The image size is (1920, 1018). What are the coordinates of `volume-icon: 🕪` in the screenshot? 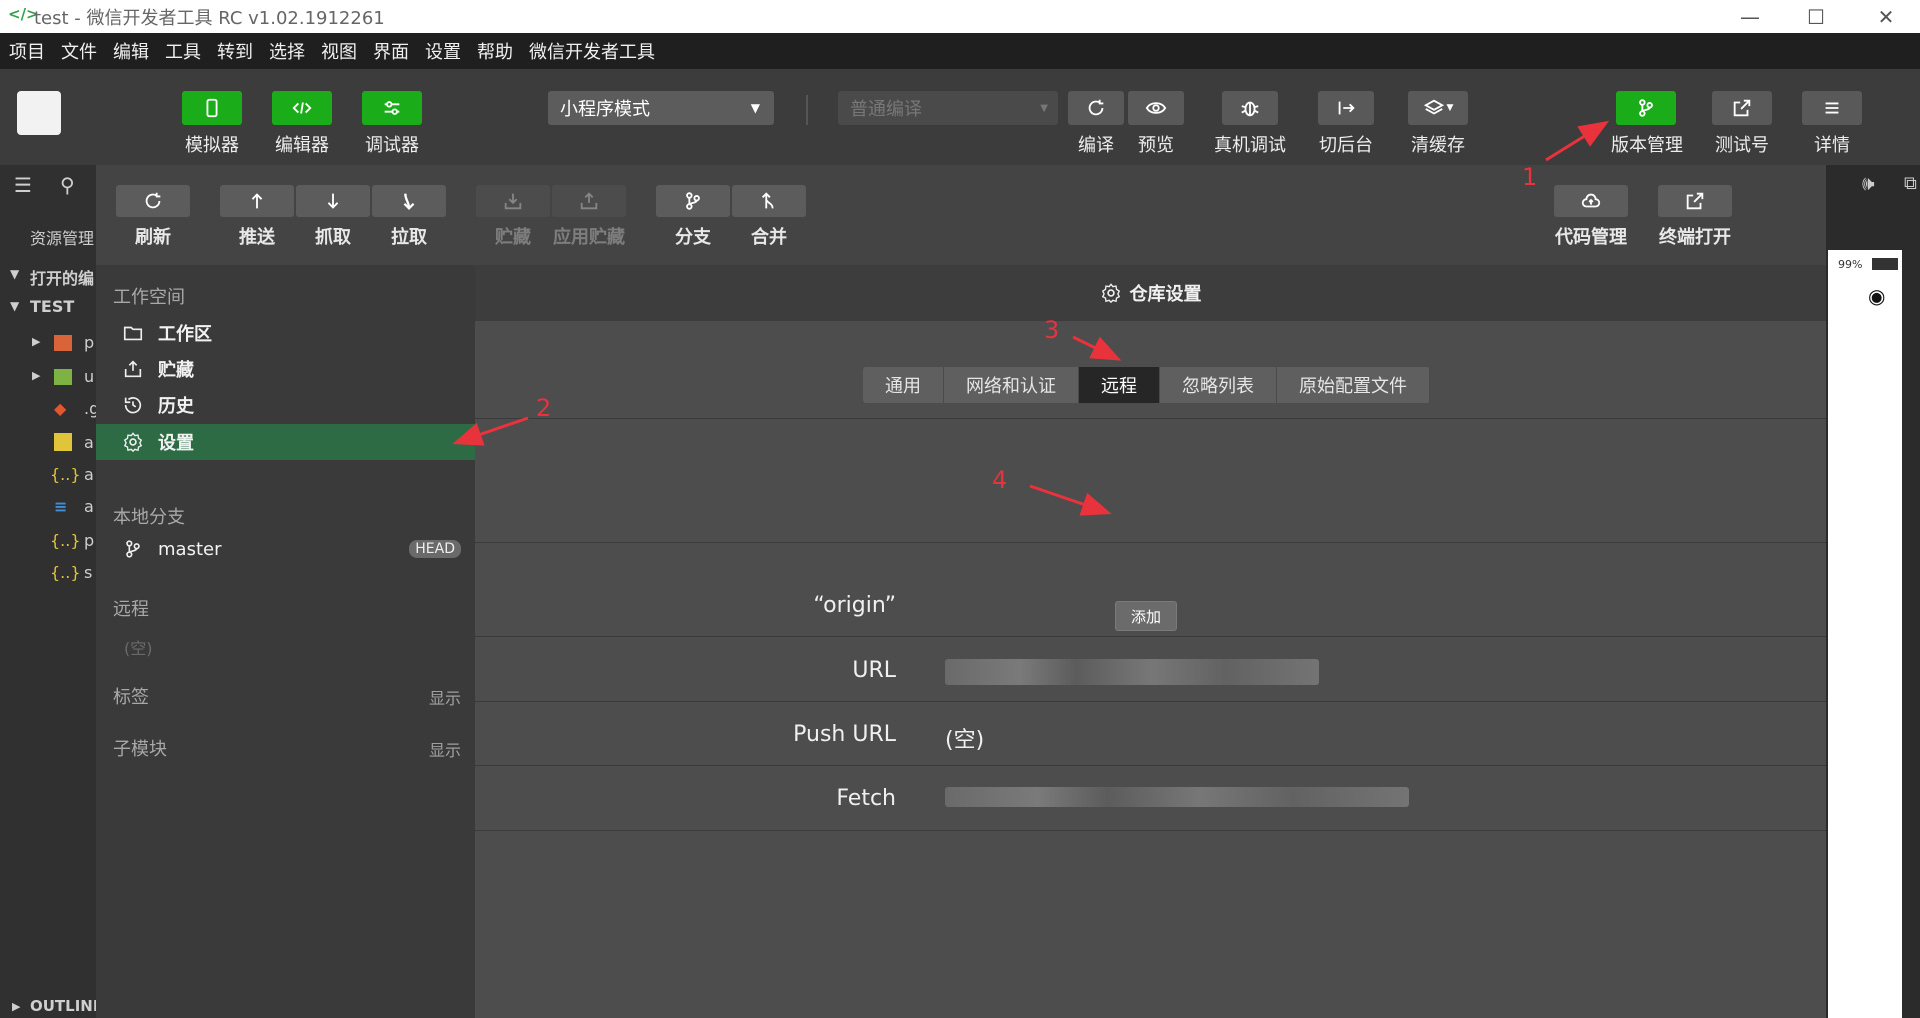 It's located at (1868, 183).